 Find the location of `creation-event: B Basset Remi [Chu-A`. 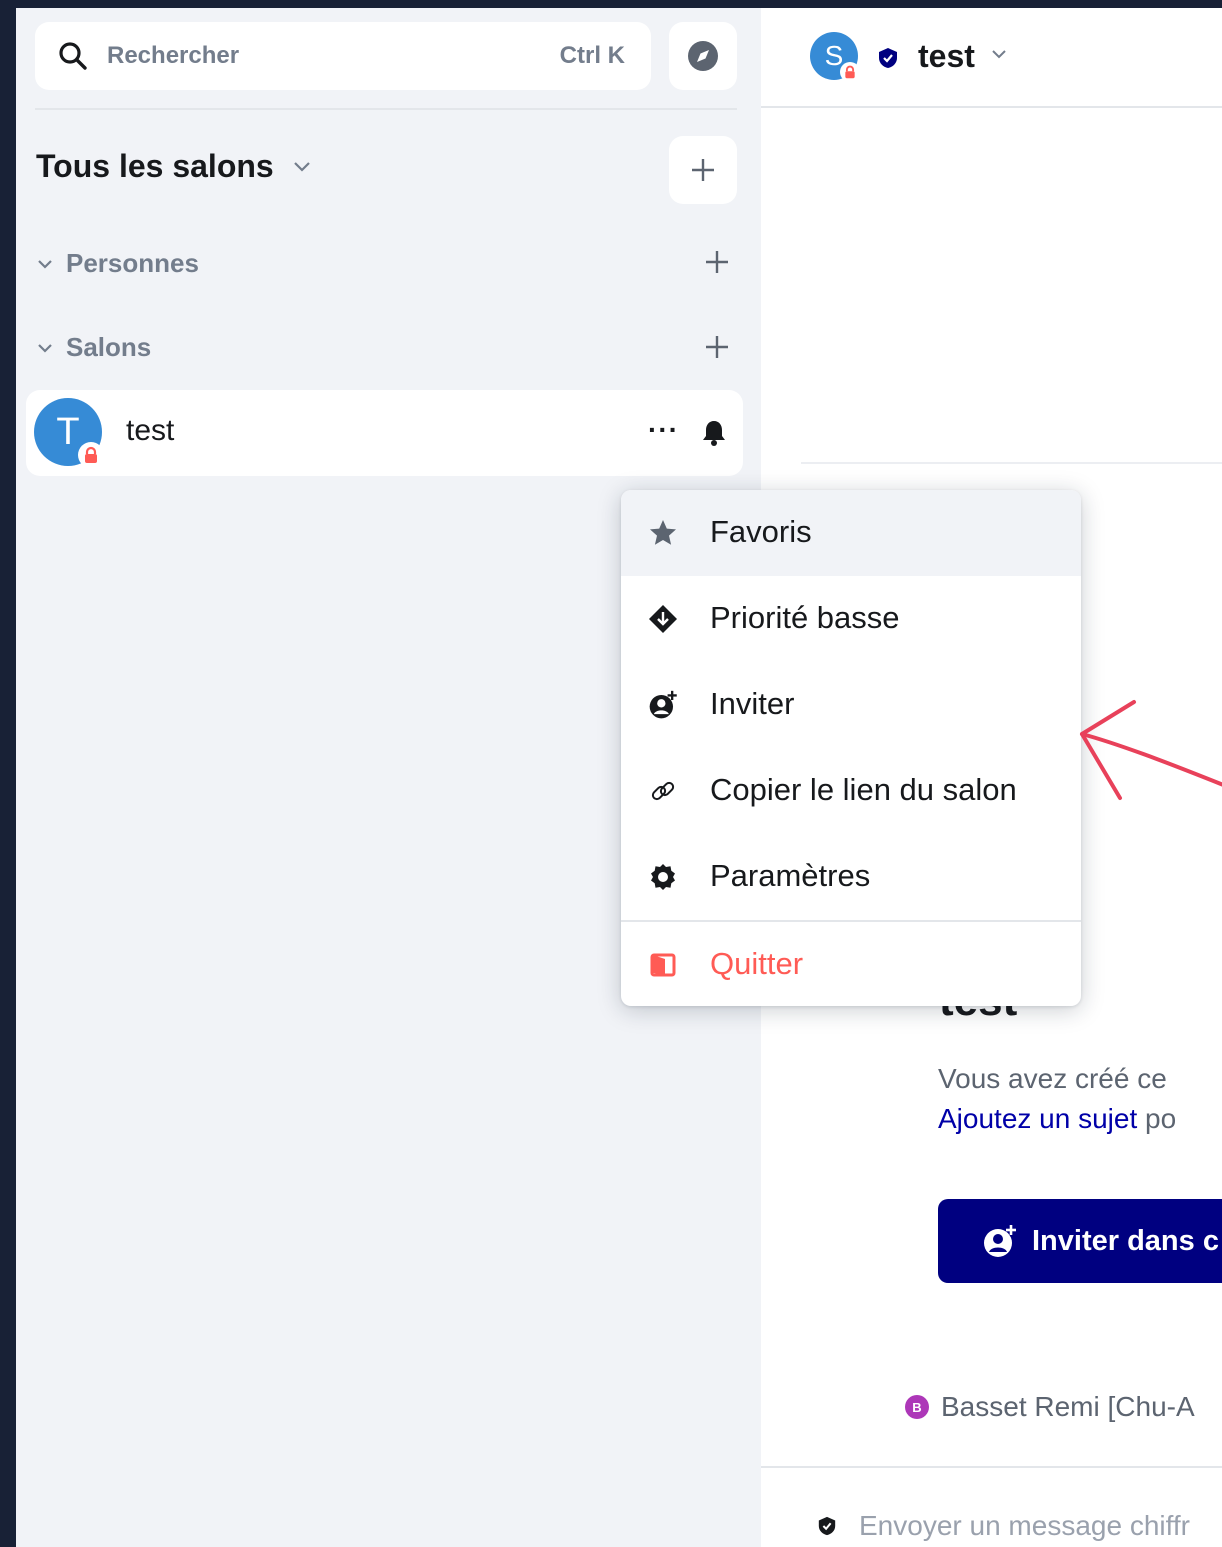

creation-event: B Basset Remi [Chu-A is located at coordinates (1050, 1407).